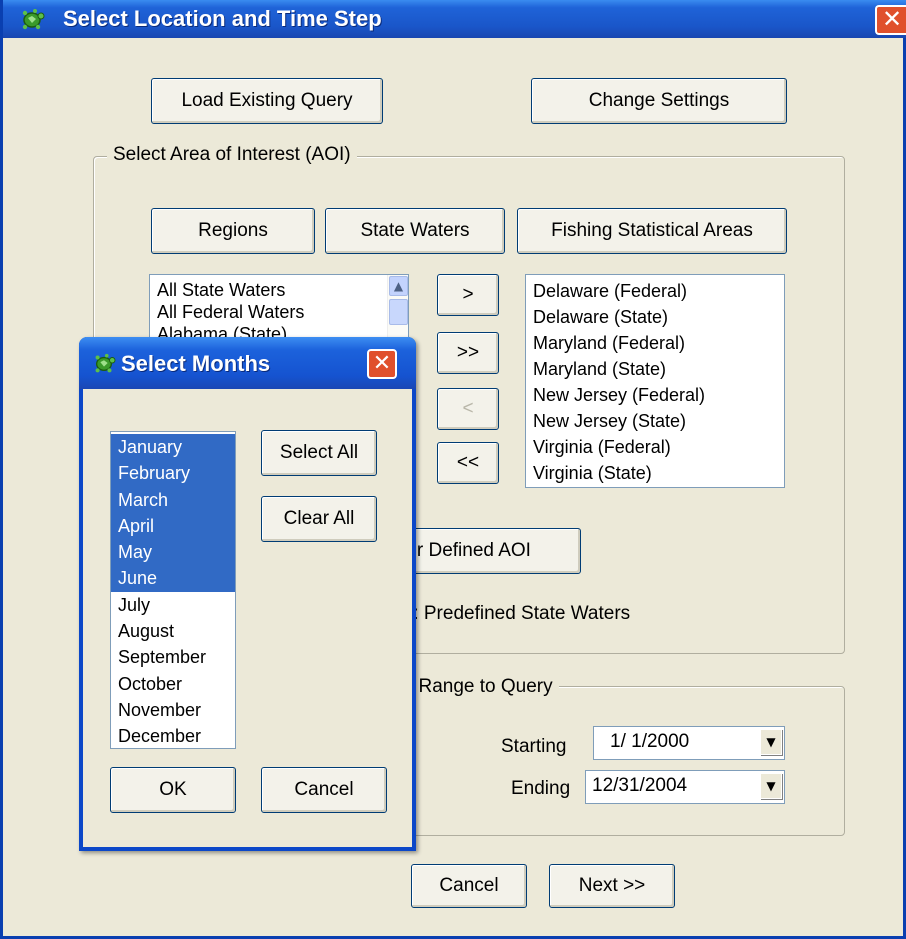 This screenshot has width=906, height=939. Describe the element at coordinates (173, 735) in the screenshot. I see `month-item: December` at that location.